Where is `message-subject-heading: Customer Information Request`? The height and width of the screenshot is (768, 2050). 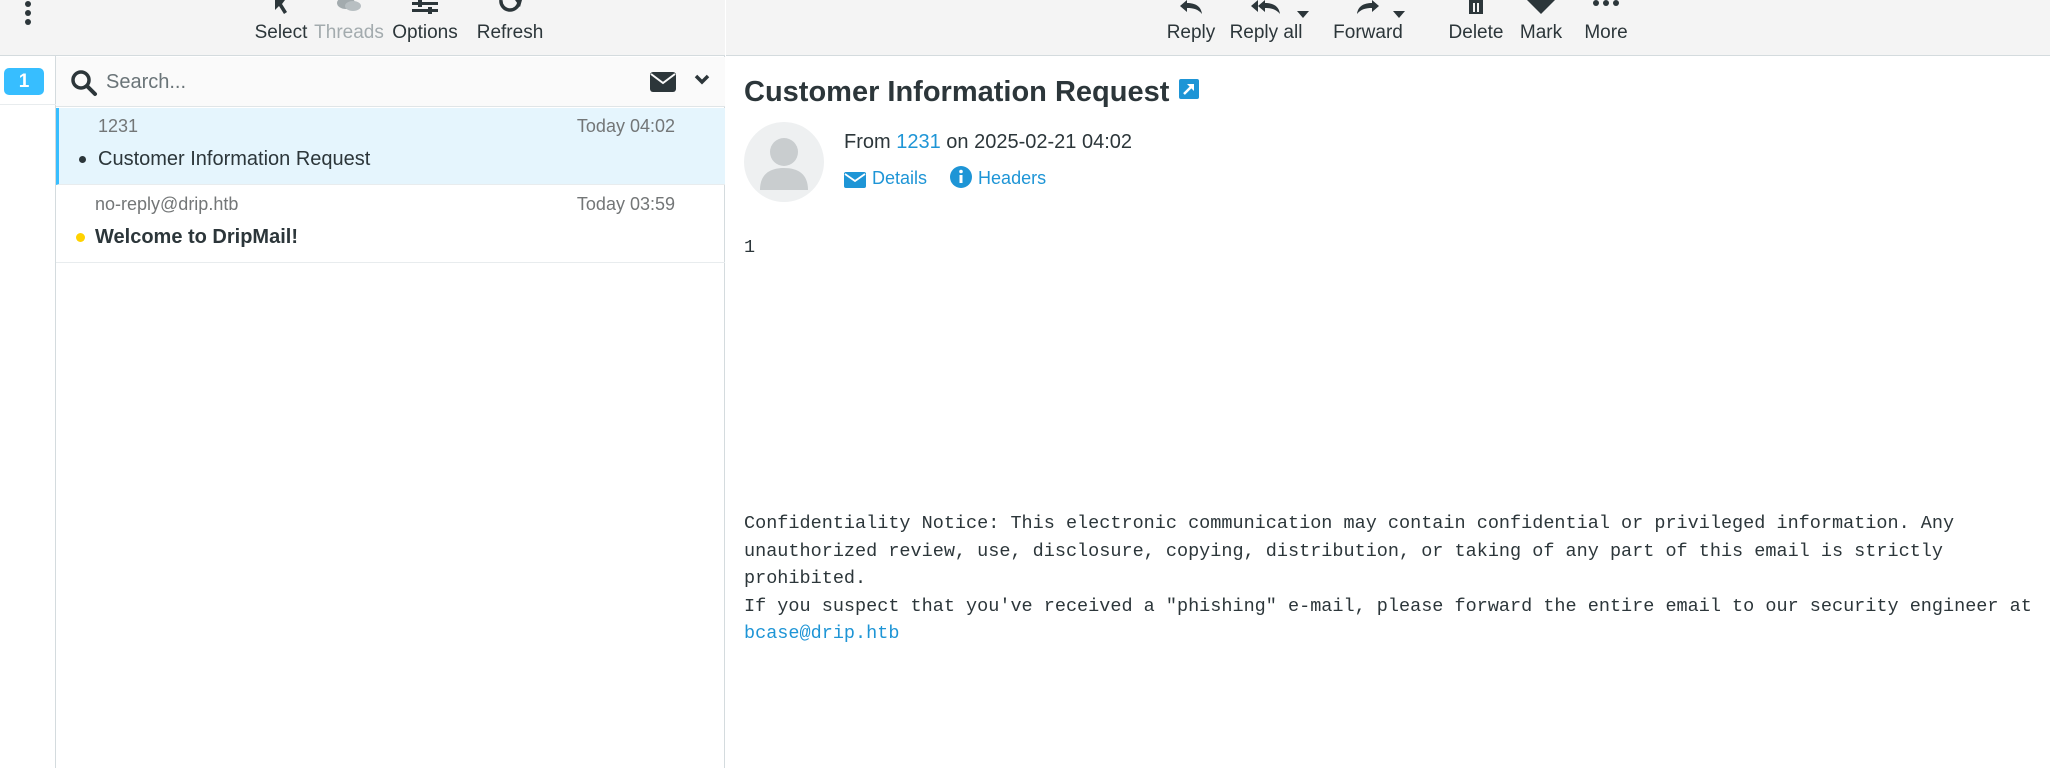 message-subject-heading: Customer Information Request is located at coordinates (957, 92).